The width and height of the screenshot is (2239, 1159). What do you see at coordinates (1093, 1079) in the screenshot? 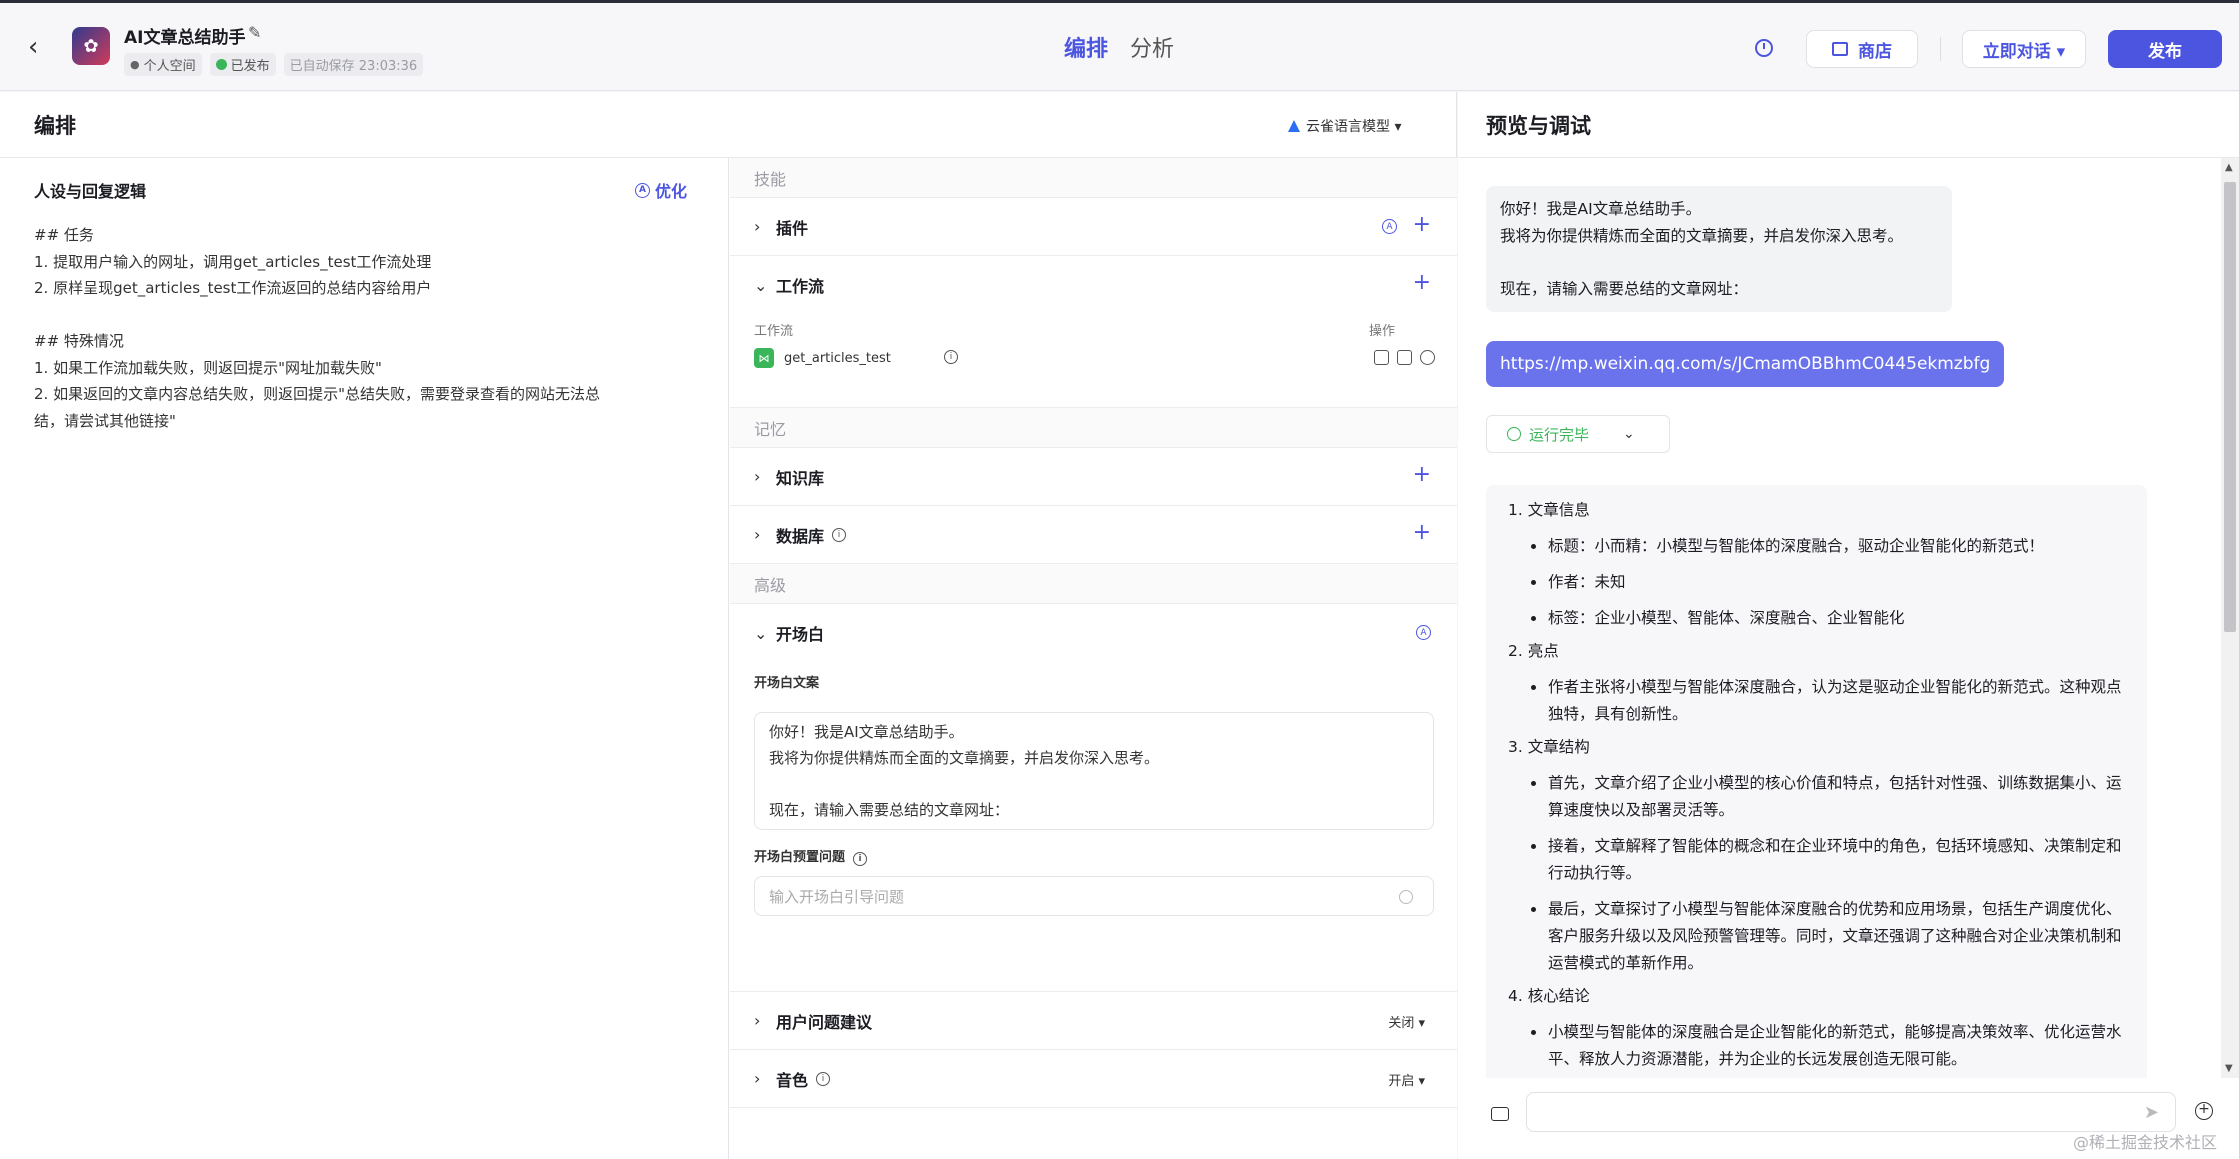
I see `voice-row: › 音色 i 开启 ▾` at bounding box center [1093, 1079].